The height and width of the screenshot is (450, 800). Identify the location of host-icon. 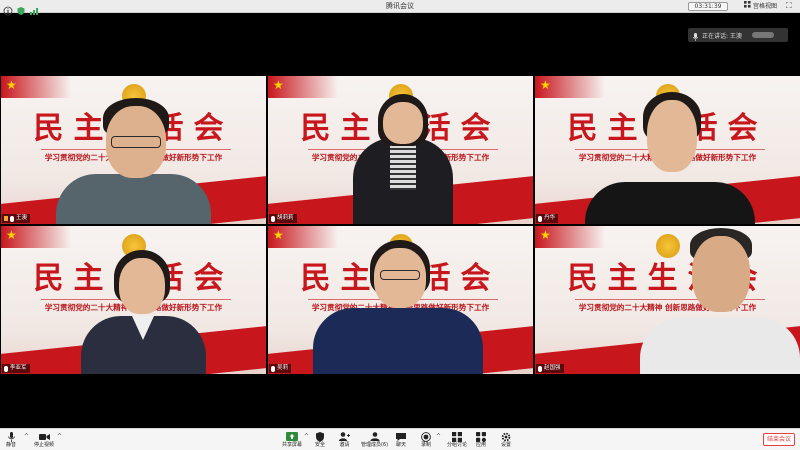
(6, 218).